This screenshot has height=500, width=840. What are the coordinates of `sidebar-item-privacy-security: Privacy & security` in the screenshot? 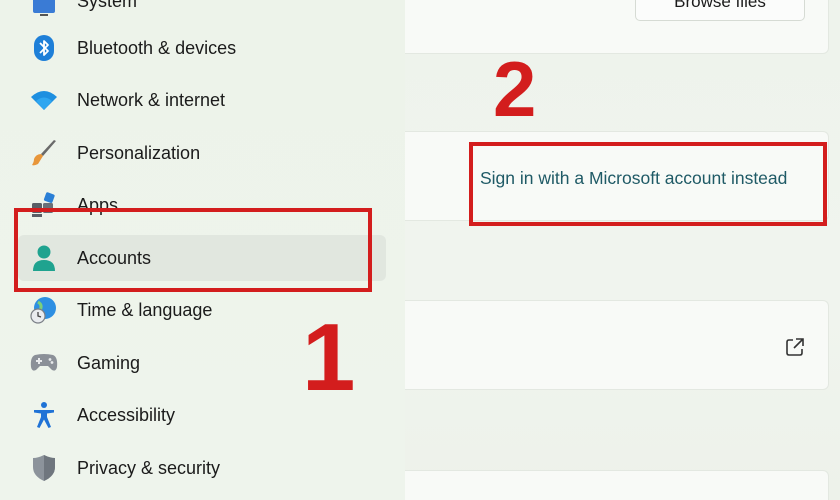 It's located at (202, 468).